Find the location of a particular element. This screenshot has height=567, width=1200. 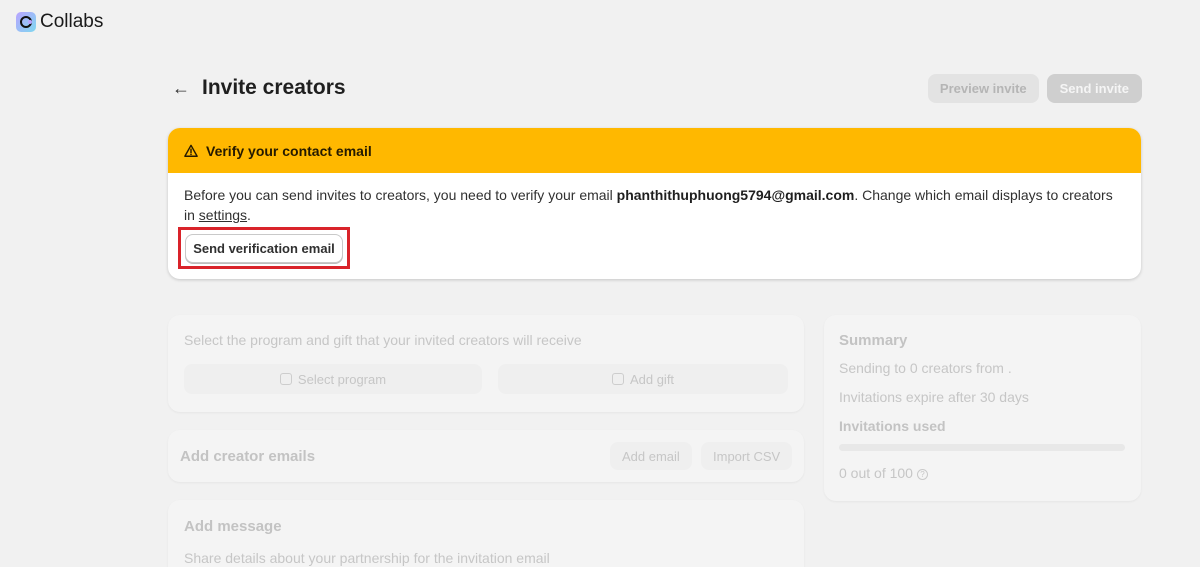

creator-emails-card: Add creator emails Add email Import CSV is located at coordinates (486, 456).